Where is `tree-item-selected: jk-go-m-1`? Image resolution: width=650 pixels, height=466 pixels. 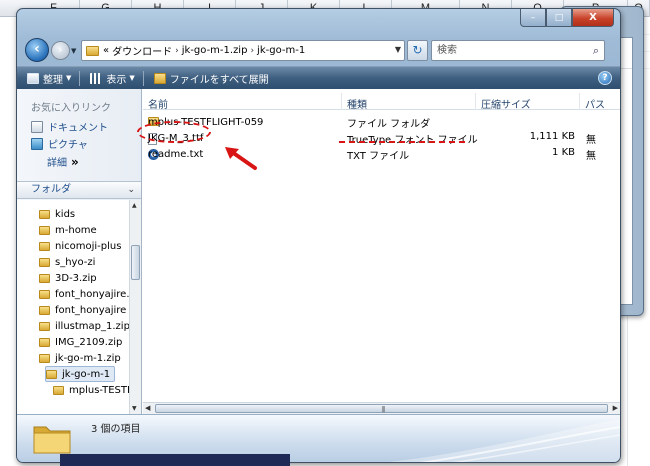 tree-item-selected: jk-go-m-1 is located at coordinates (80, 374).